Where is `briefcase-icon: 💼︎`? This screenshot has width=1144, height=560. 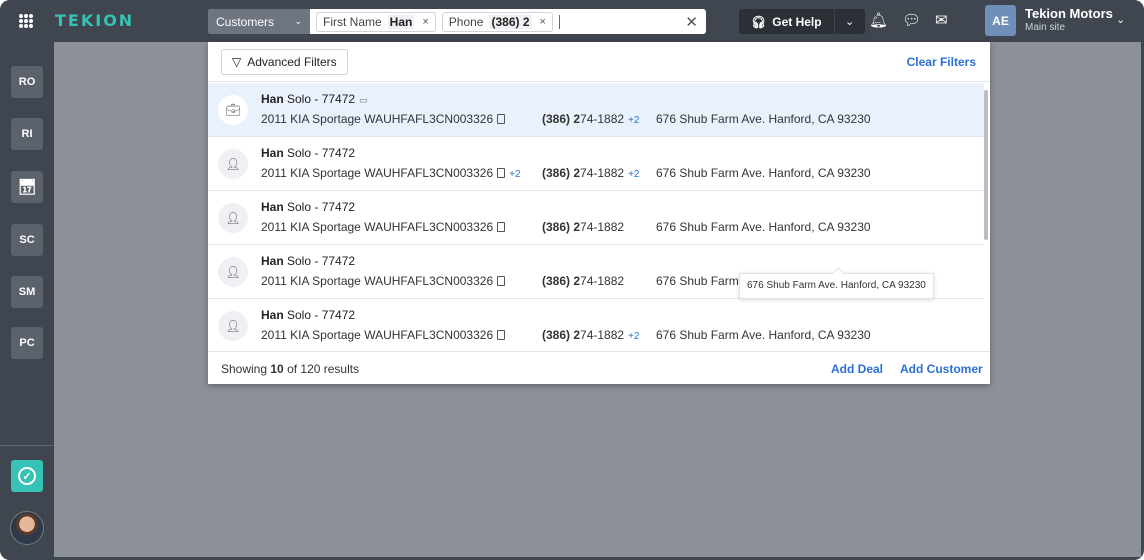 briefcase-icon: 💼︎ is located at coordinates (233, 110).